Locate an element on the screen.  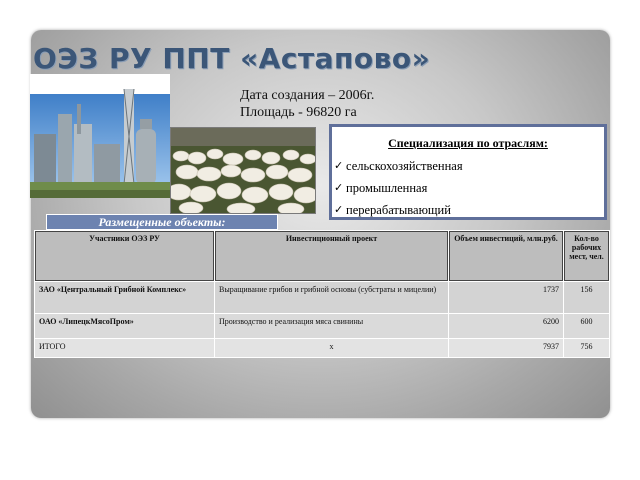
header-jobs: Кол-во рабочих мест, чел. is located at coordinates (586, 256).